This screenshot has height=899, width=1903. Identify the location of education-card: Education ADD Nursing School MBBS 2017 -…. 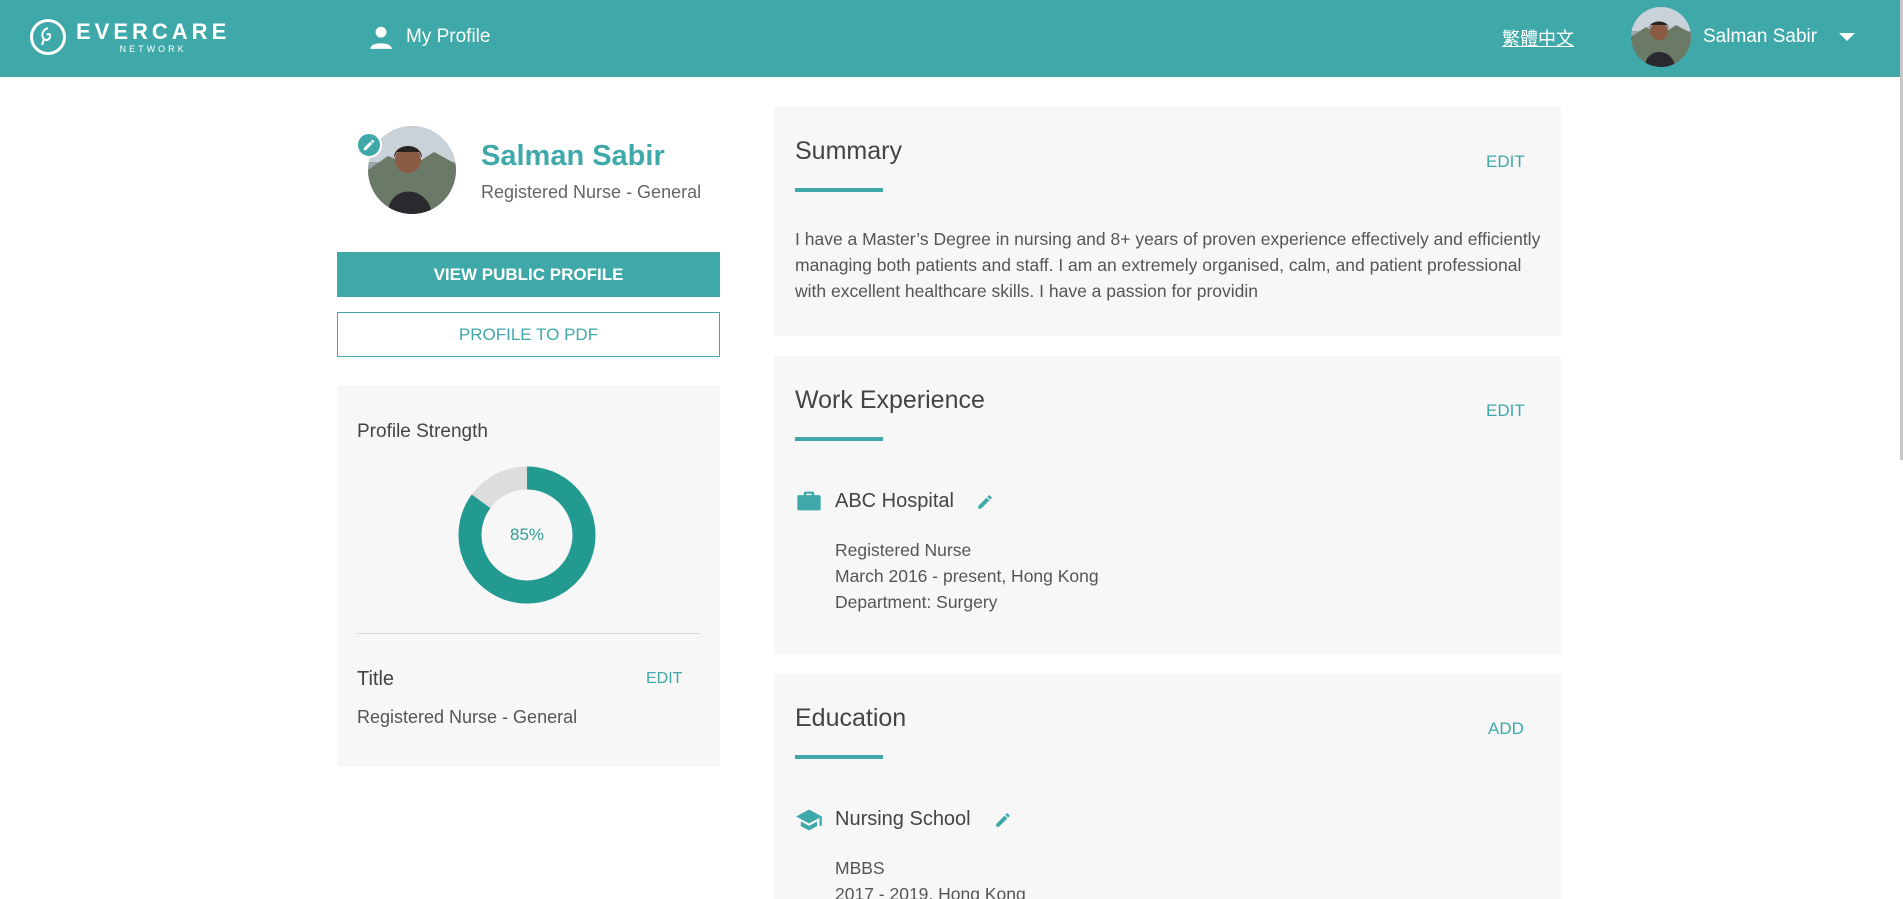
(1167, 786).